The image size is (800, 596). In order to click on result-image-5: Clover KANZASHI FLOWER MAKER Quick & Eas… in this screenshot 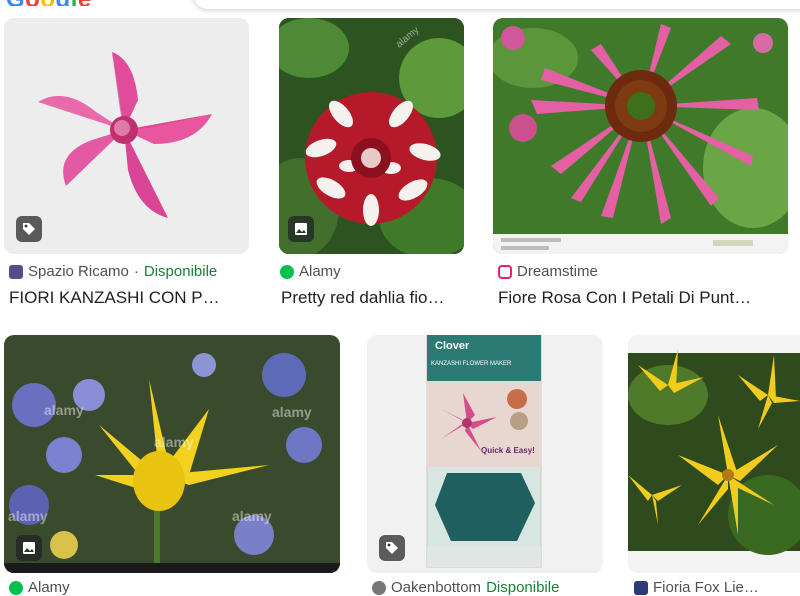, I will do `click(485, 454)`.